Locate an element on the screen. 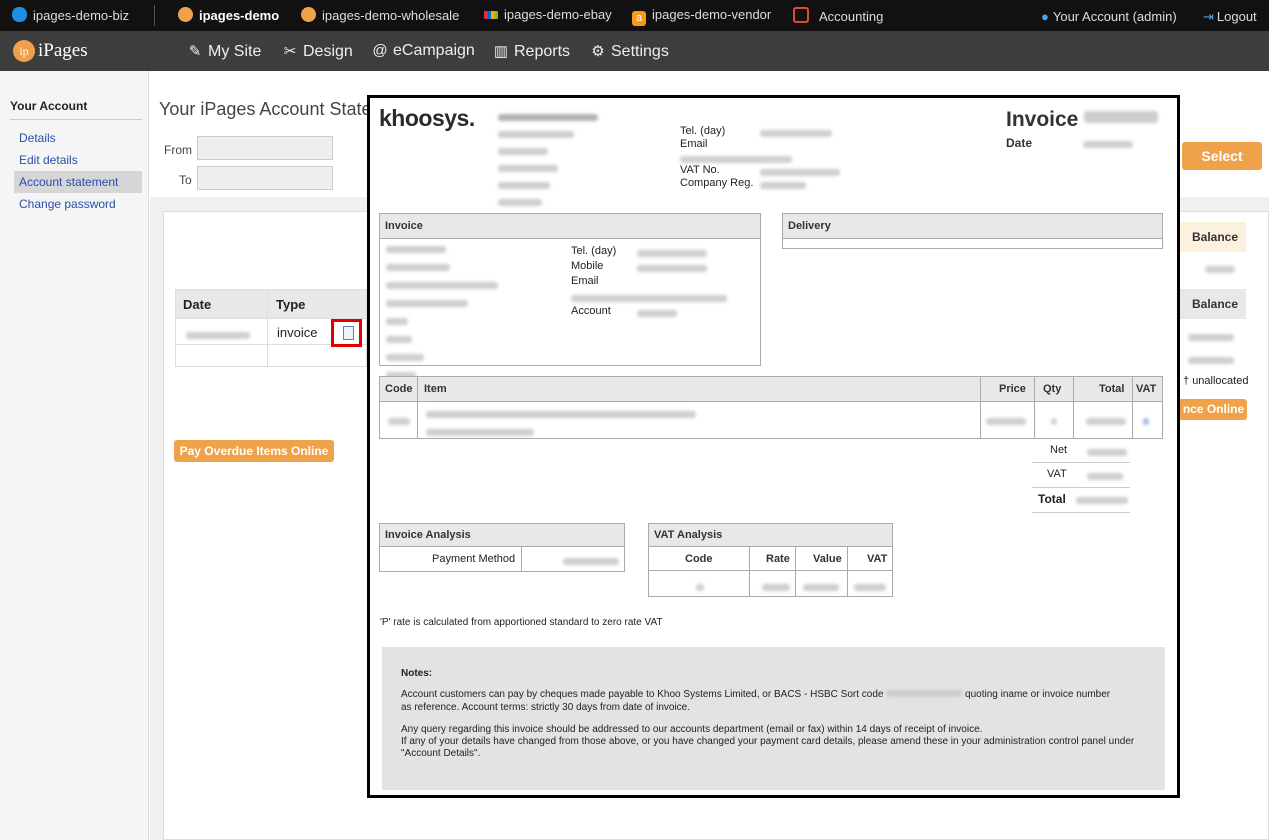 The width and height of the screenshot is (1269, 840). totals-net-label: Net is located at coordinates (1059, 450).